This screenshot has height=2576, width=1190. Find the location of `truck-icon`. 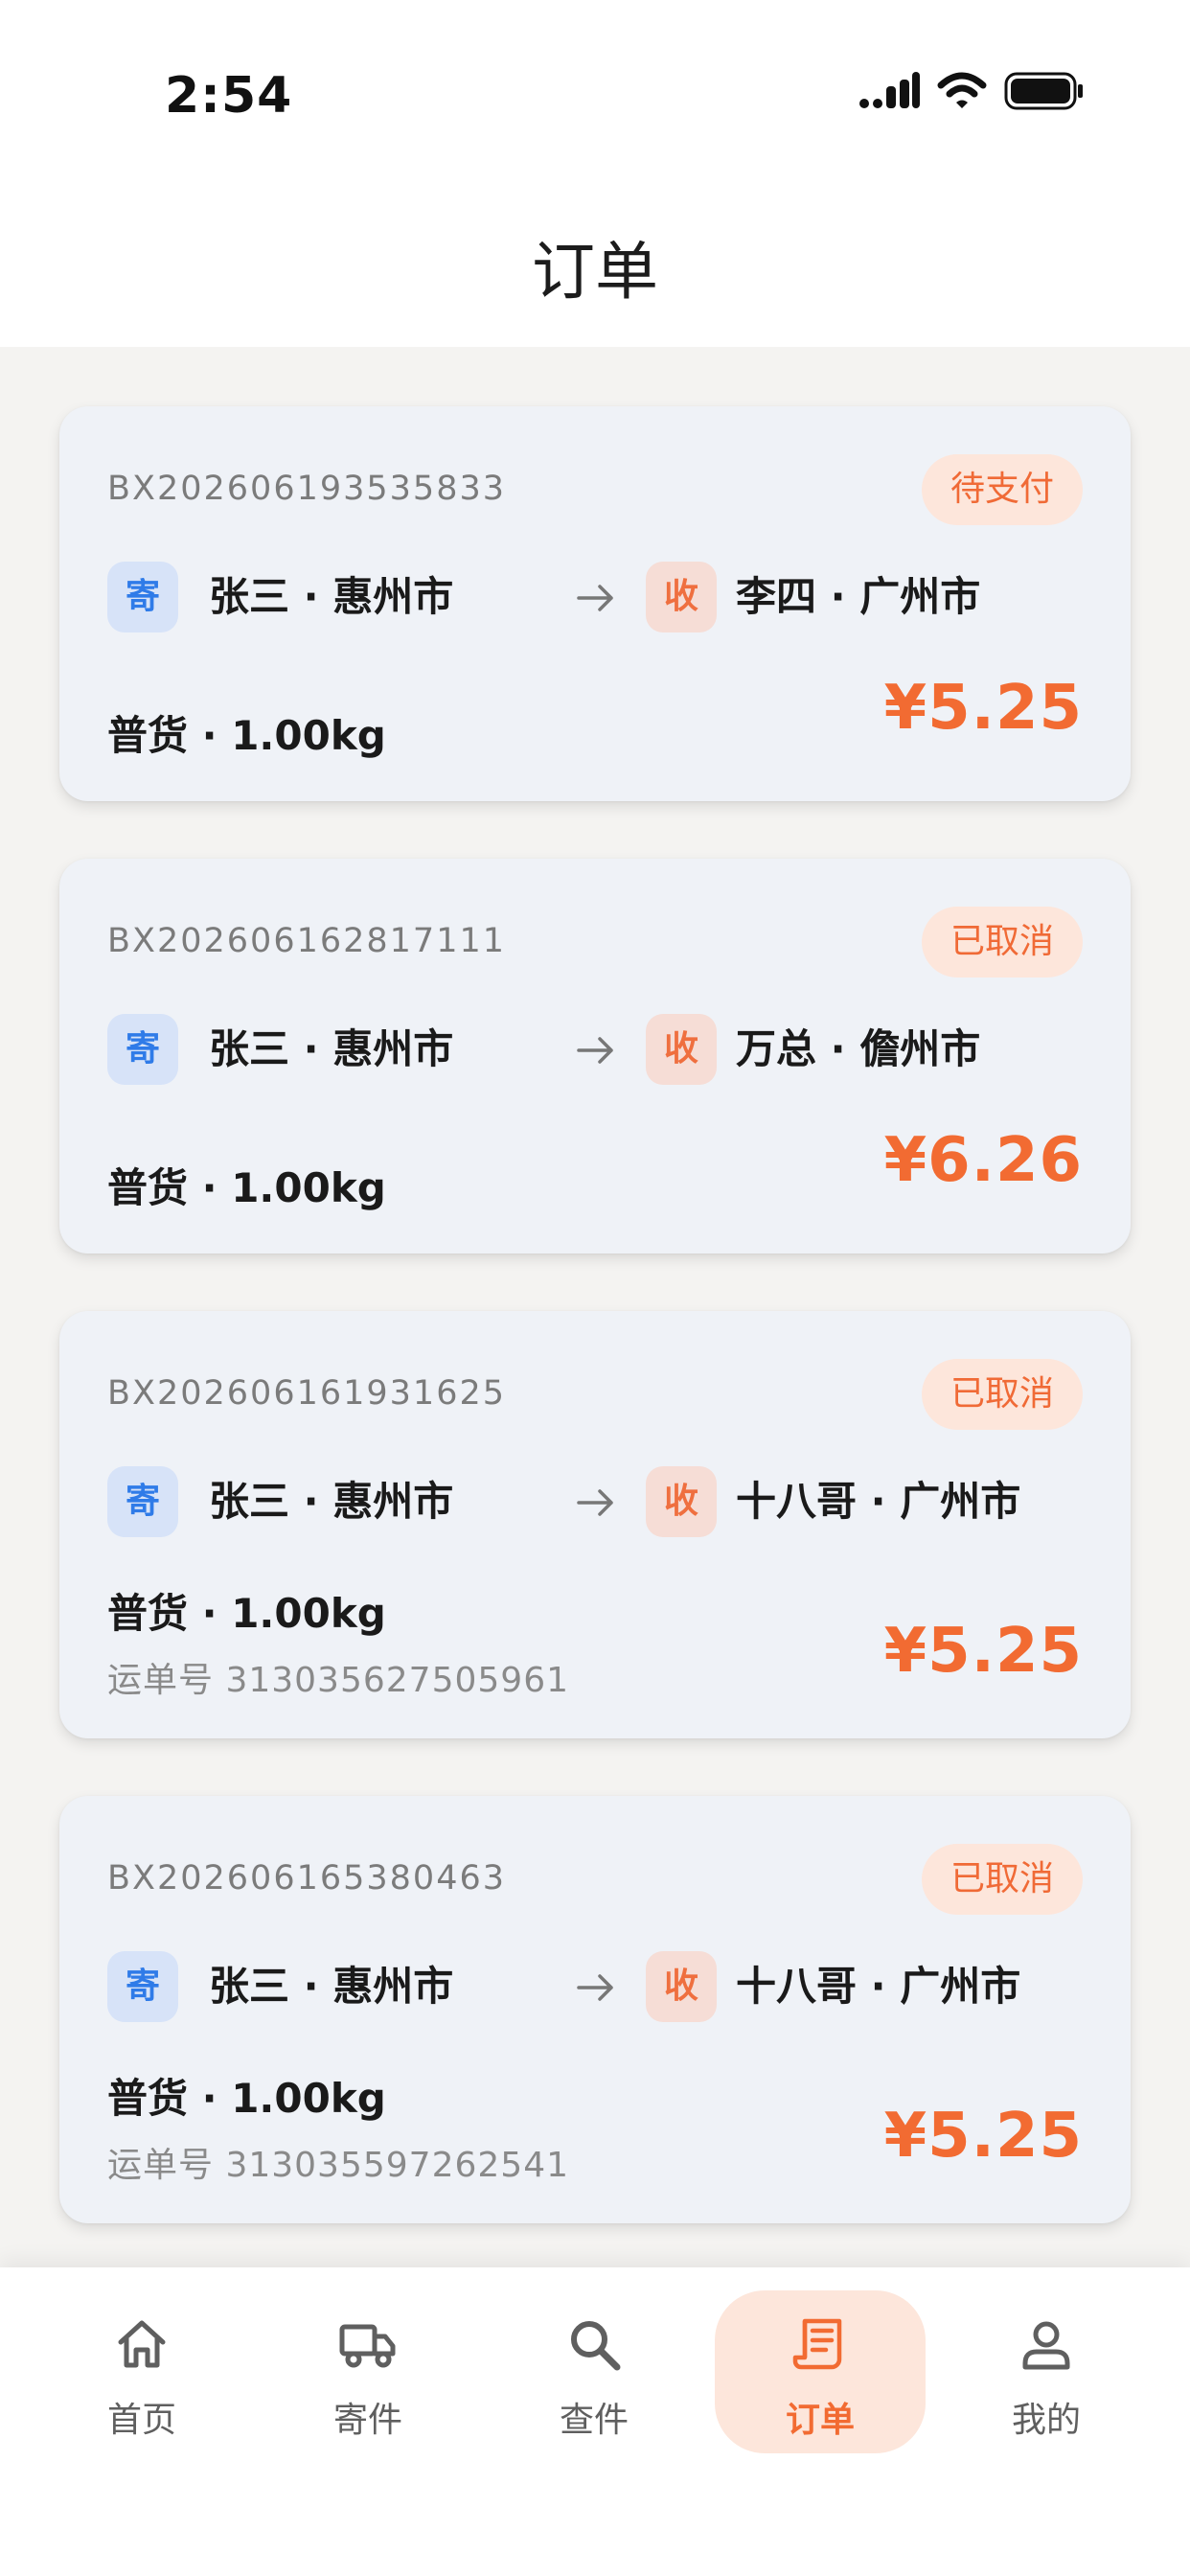

truck-icon is located at coordinates (367, 2346).